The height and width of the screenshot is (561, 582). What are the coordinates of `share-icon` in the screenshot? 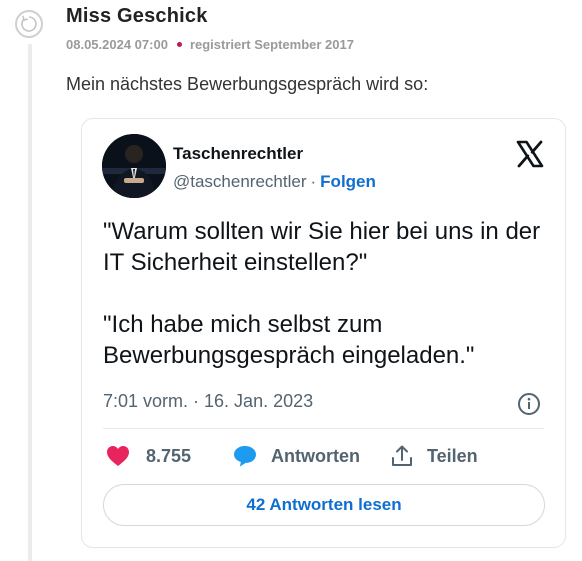 It's located at (402, 455).